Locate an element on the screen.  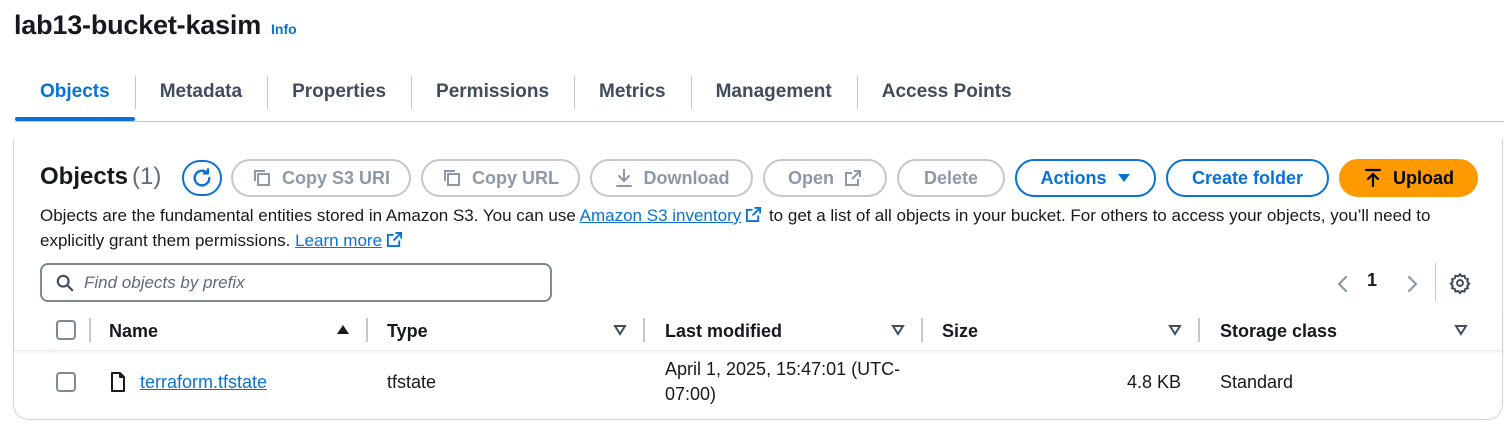
tab-label: Objects is located at coordinates (75, 91).